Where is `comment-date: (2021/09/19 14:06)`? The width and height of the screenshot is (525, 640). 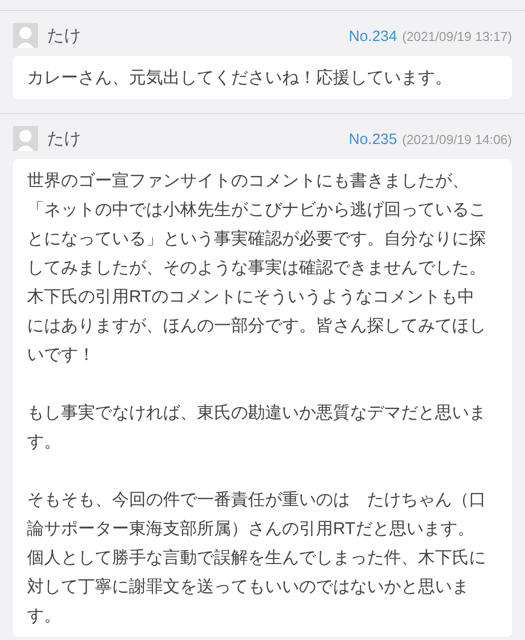 comment-date: (2021/09/19 14:06) is located at coordinates (457, 140).